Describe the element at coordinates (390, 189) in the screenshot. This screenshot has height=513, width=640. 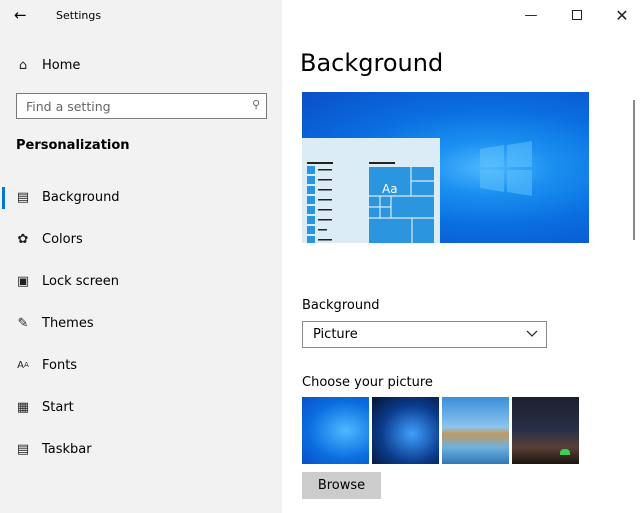
I see `tile-label: Aa` at that location.